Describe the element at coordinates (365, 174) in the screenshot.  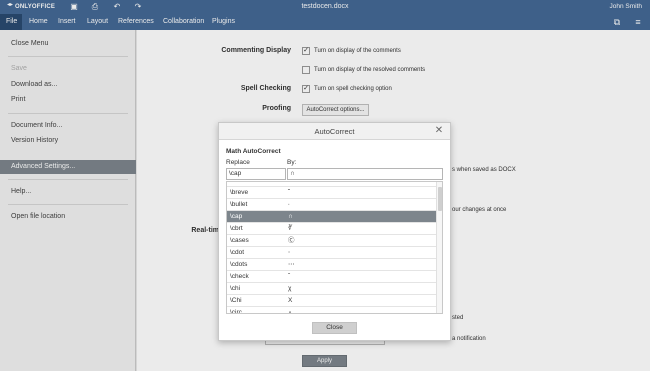
I see `by-input: ∩` at that location.